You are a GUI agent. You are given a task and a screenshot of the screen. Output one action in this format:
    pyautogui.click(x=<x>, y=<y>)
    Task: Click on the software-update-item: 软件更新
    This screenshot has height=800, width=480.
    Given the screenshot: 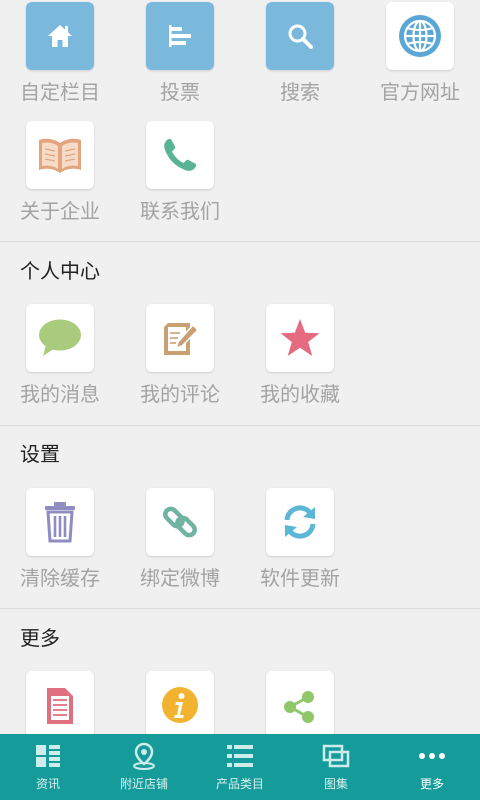 What is the action you would take?
    pyautogui.click(x=300, y=540)
    